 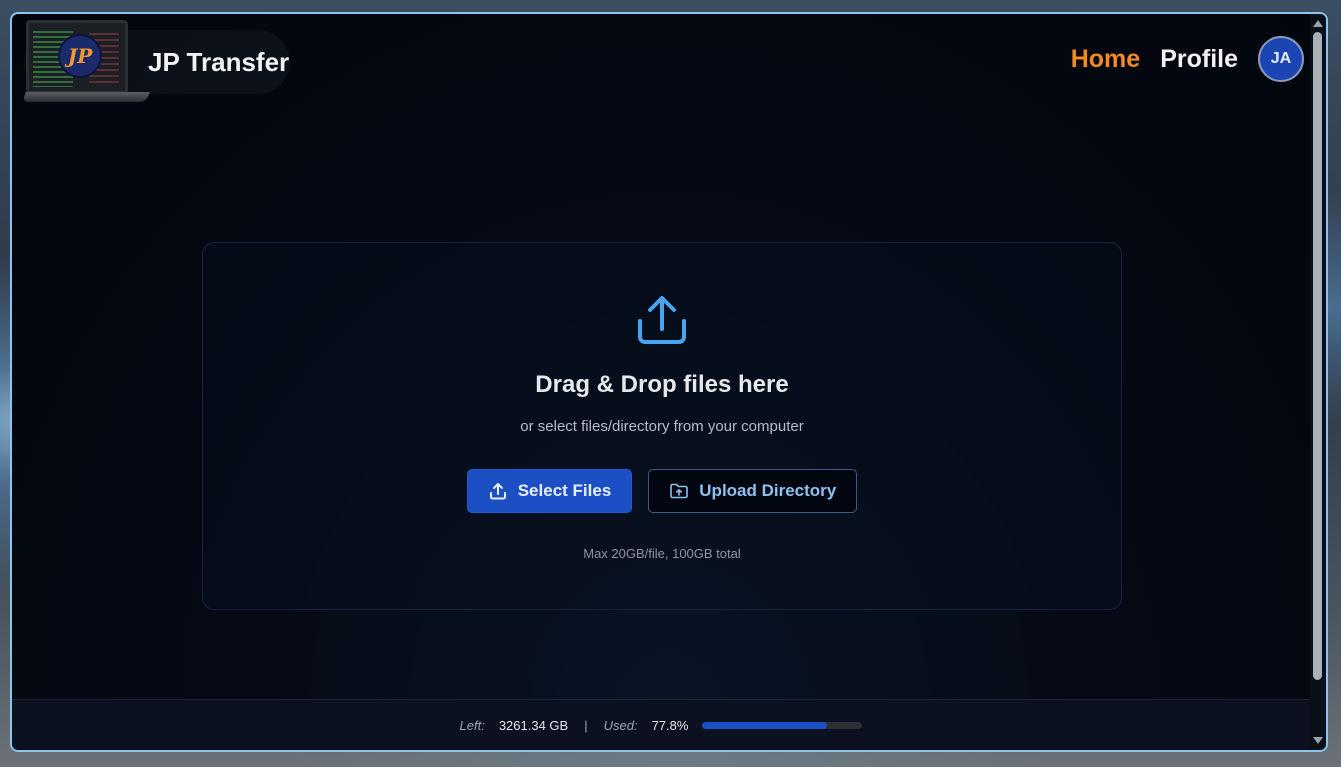 What do you see at coordinates (679, 491) in the screenshot?
I see `folder-upload-icon` at bounding box center [679, 491].